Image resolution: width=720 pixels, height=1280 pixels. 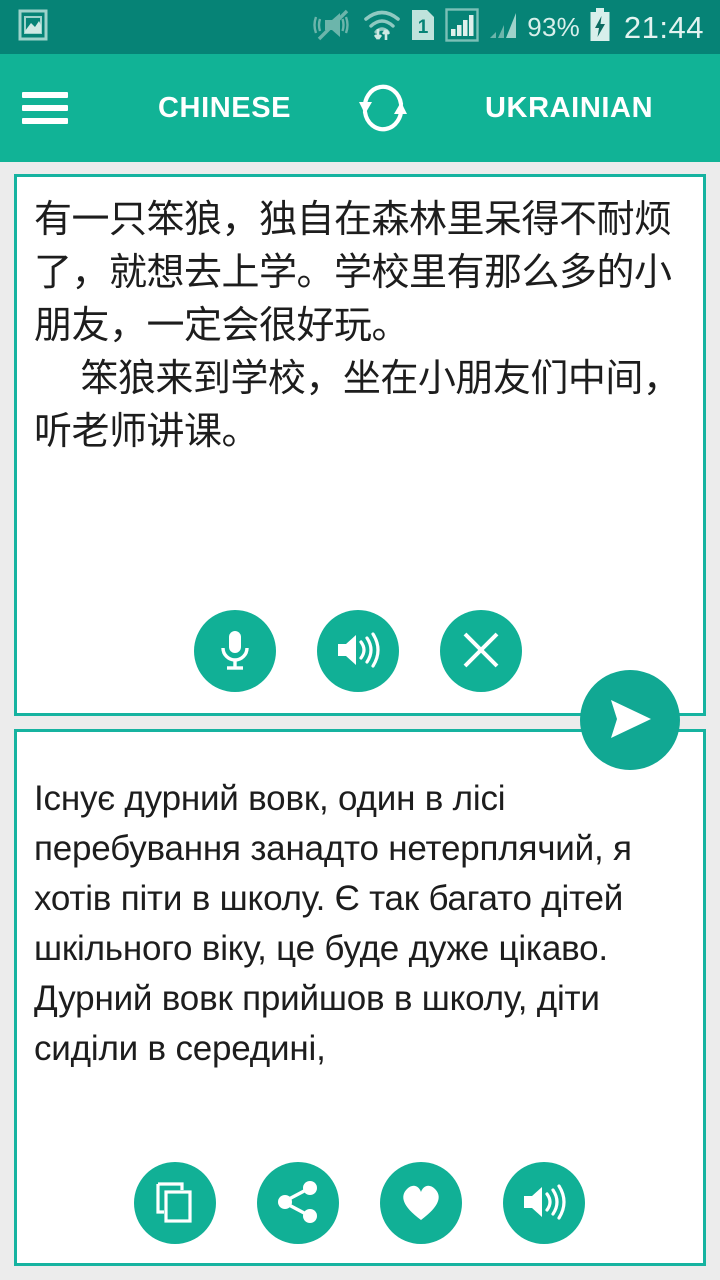 I want to click on screenshot-image-icon, so click(x=33, y=27).